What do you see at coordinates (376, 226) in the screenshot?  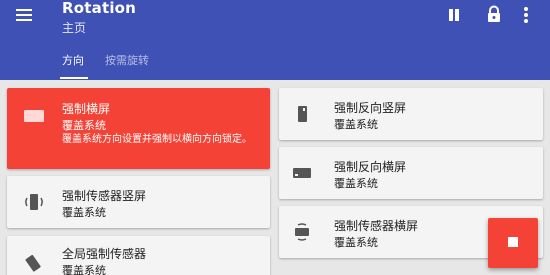 I see `mode-title: 强制传感器横屏` at bounding box center [376, 226].